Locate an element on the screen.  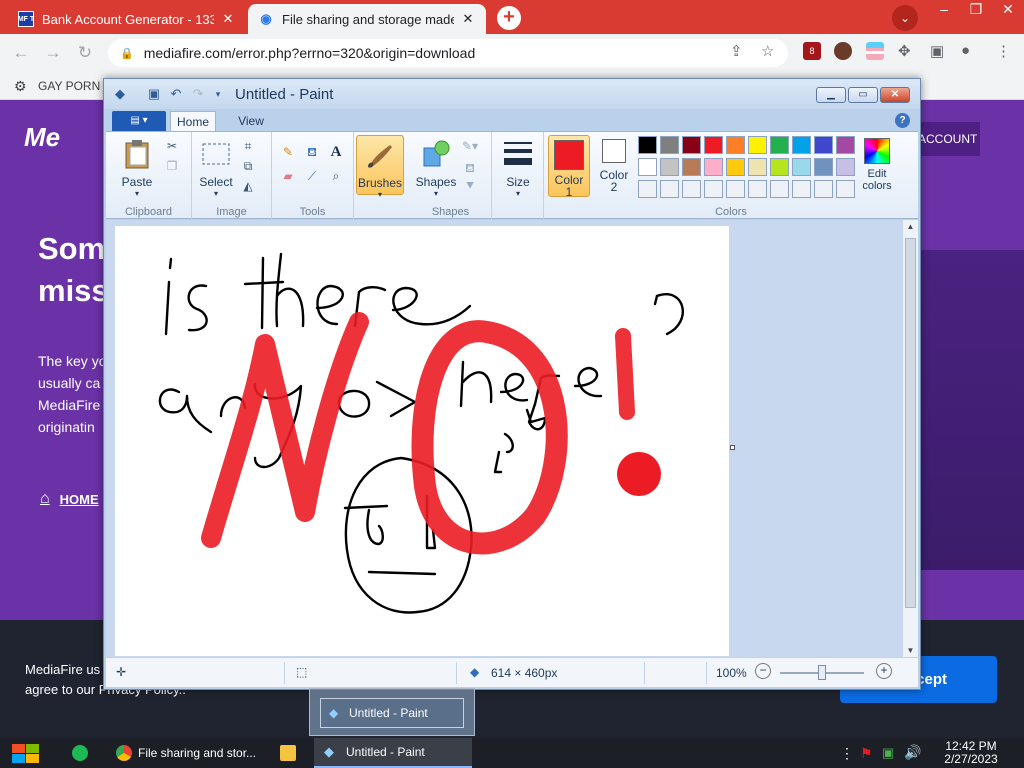
taskbar-thumbnail-preview: ◆ Untitled - Paint is located at coordinates (392, 712).